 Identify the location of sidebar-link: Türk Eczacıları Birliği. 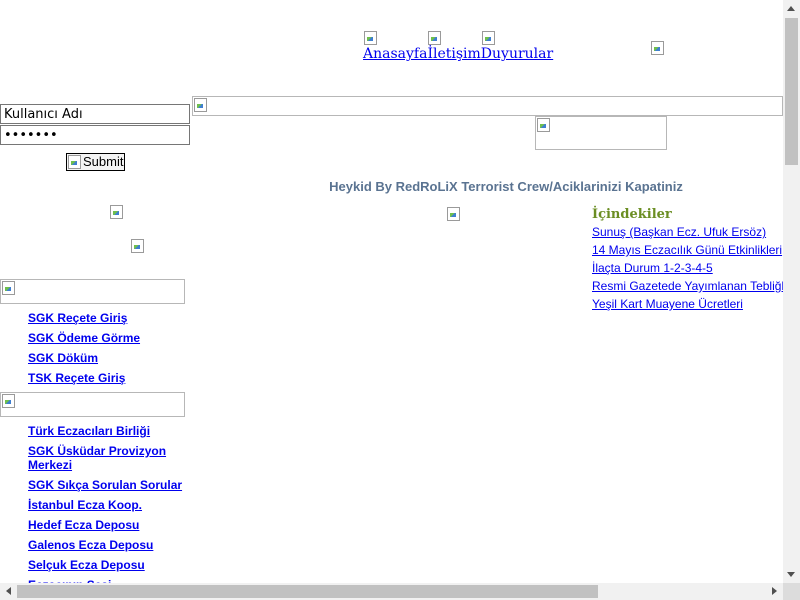
(108, 431).